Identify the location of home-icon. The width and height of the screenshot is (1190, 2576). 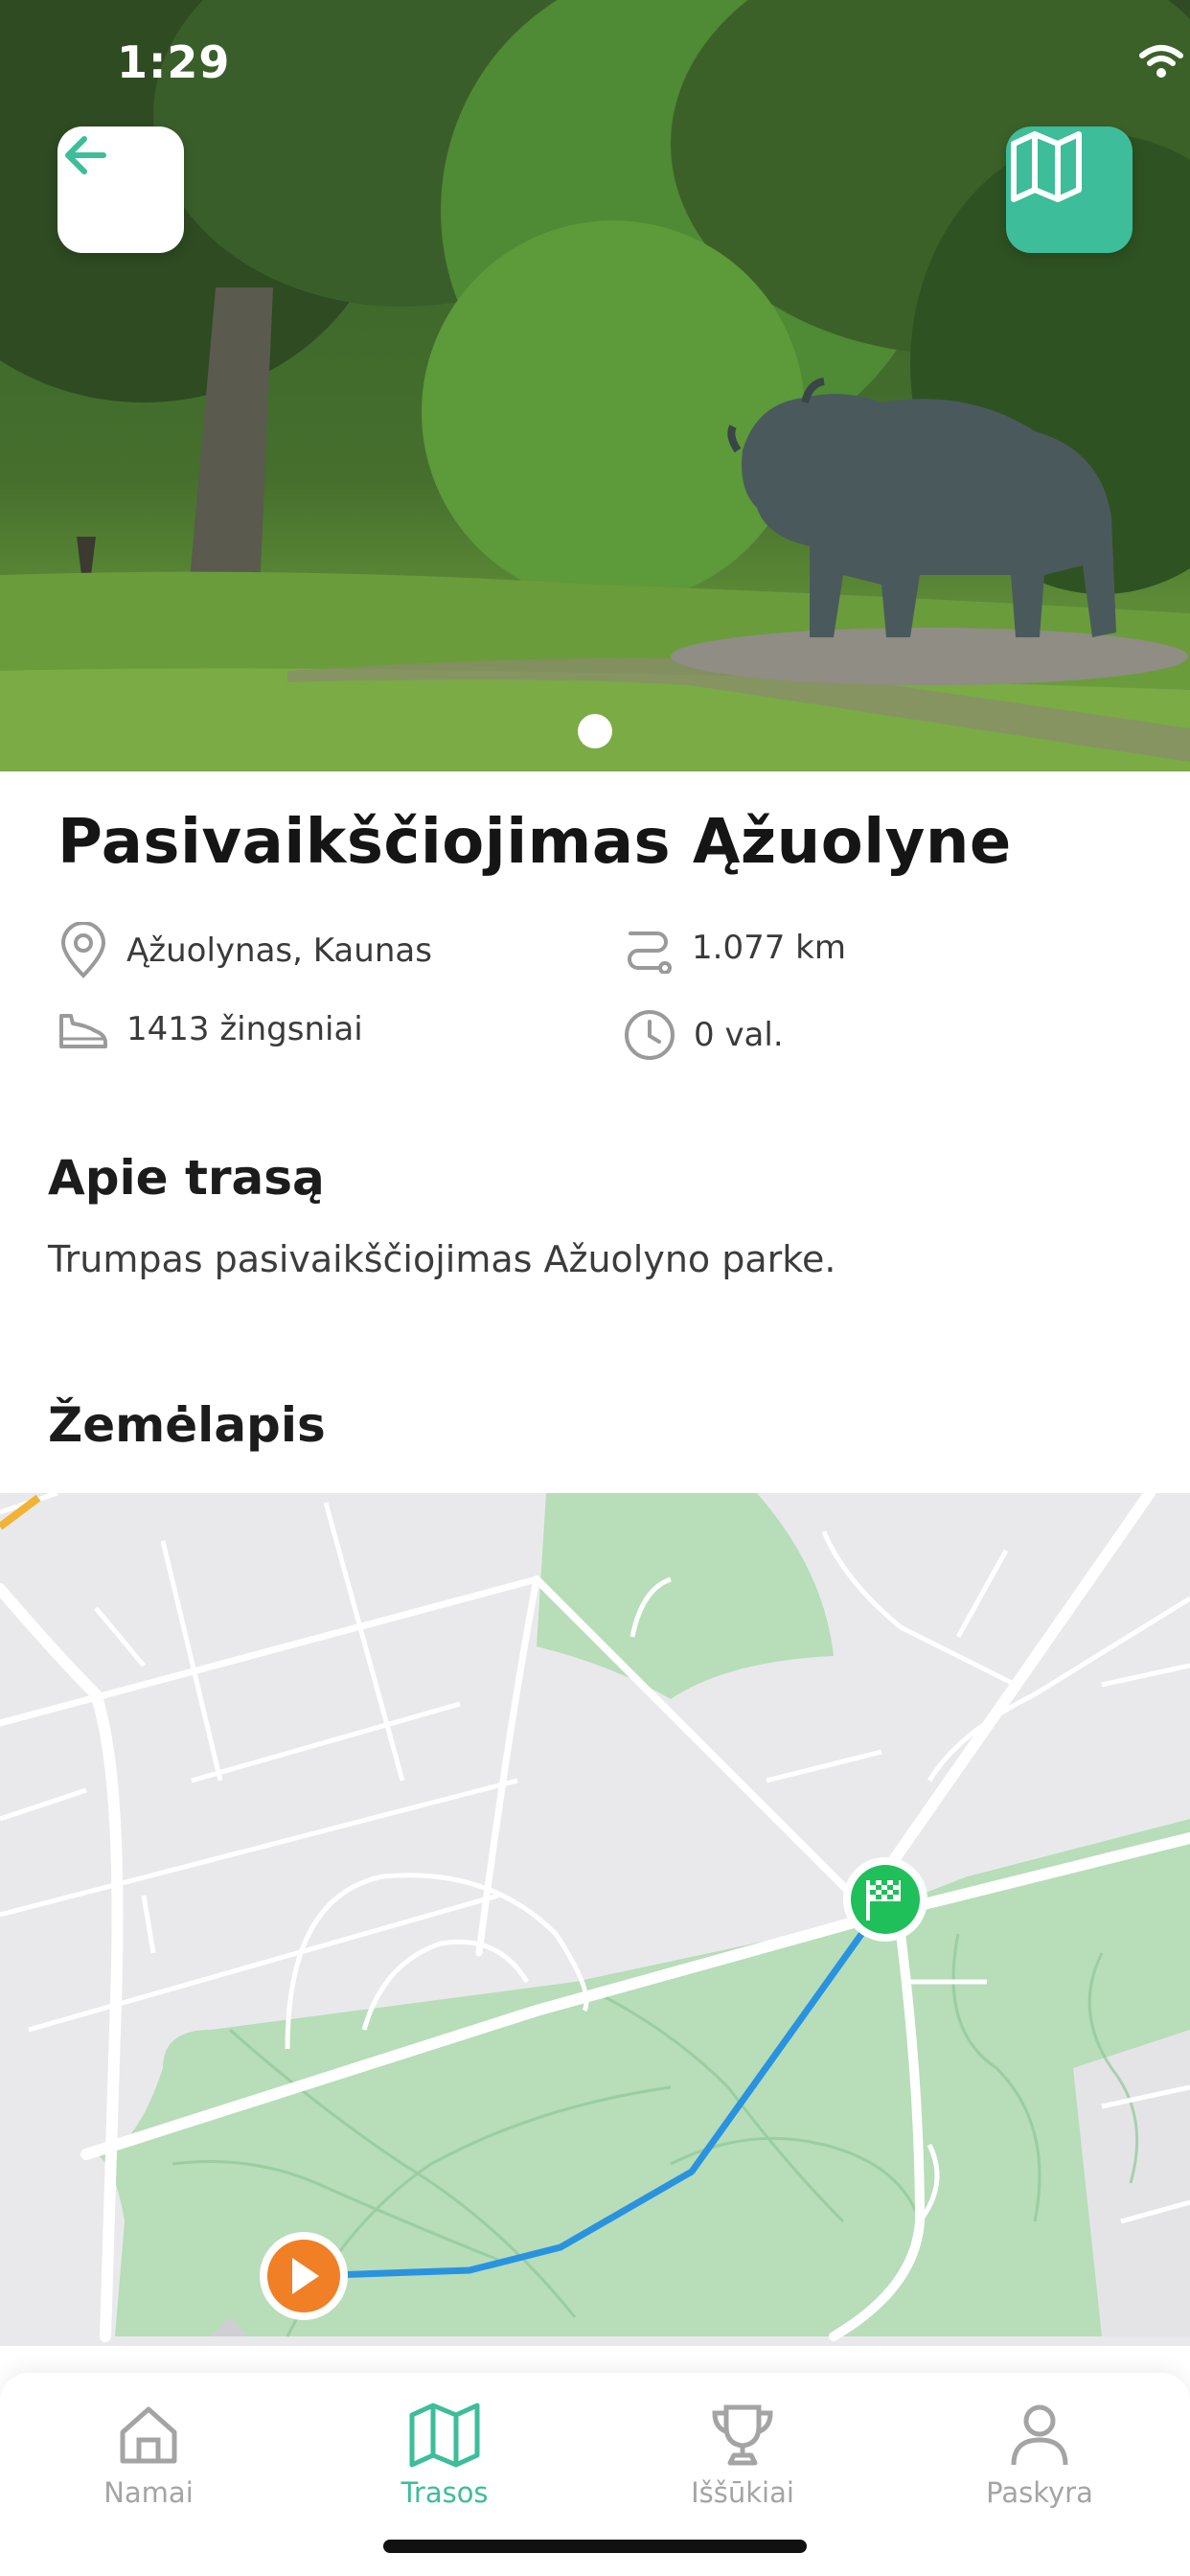
(148, 2435).